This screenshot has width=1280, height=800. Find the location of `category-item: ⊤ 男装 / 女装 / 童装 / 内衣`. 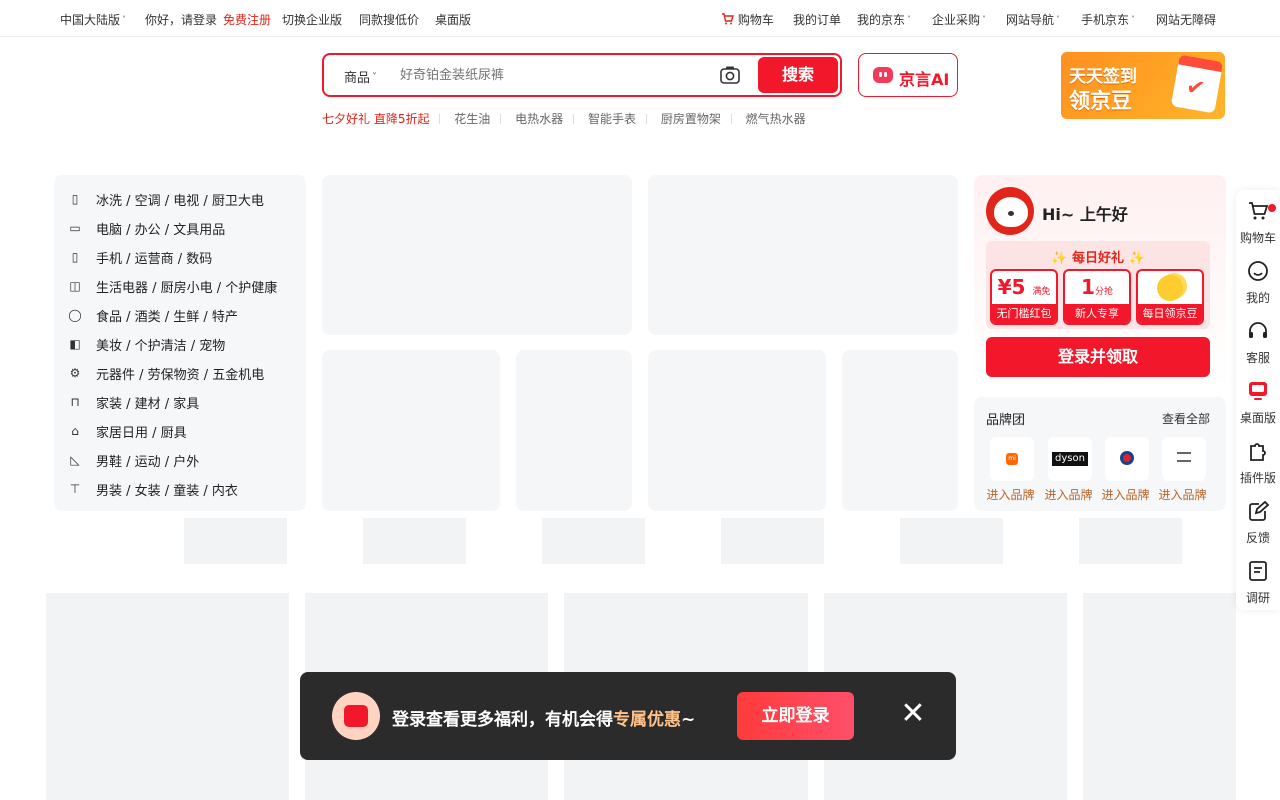

category-item: ⊤ 男装 / 女装 / 童装 / 内衣 is located at coordinates (183, 489).